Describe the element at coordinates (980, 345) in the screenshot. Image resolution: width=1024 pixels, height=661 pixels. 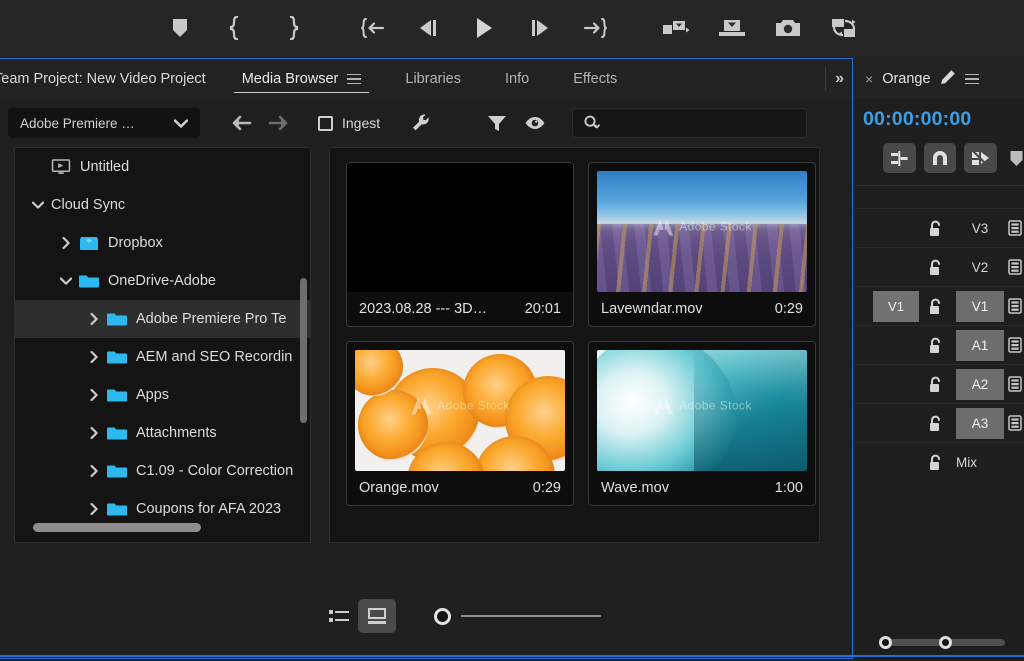
I see `track-header-a1: A1` at that location.